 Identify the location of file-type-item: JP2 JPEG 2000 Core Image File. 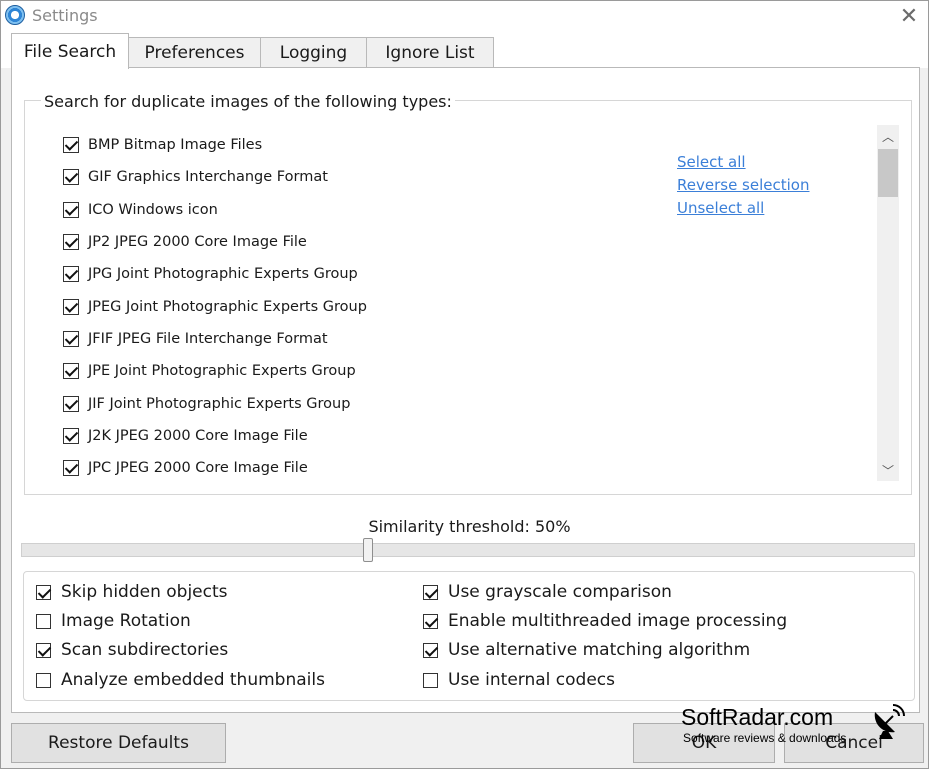
(363, 242).